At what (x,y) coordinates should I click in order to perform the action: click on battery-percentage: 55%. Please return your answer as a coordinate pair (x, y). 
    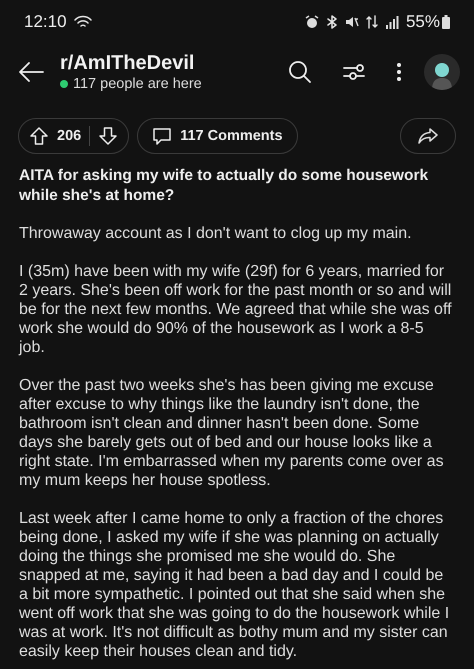
    Looking at the image, I should click on (423, 22).